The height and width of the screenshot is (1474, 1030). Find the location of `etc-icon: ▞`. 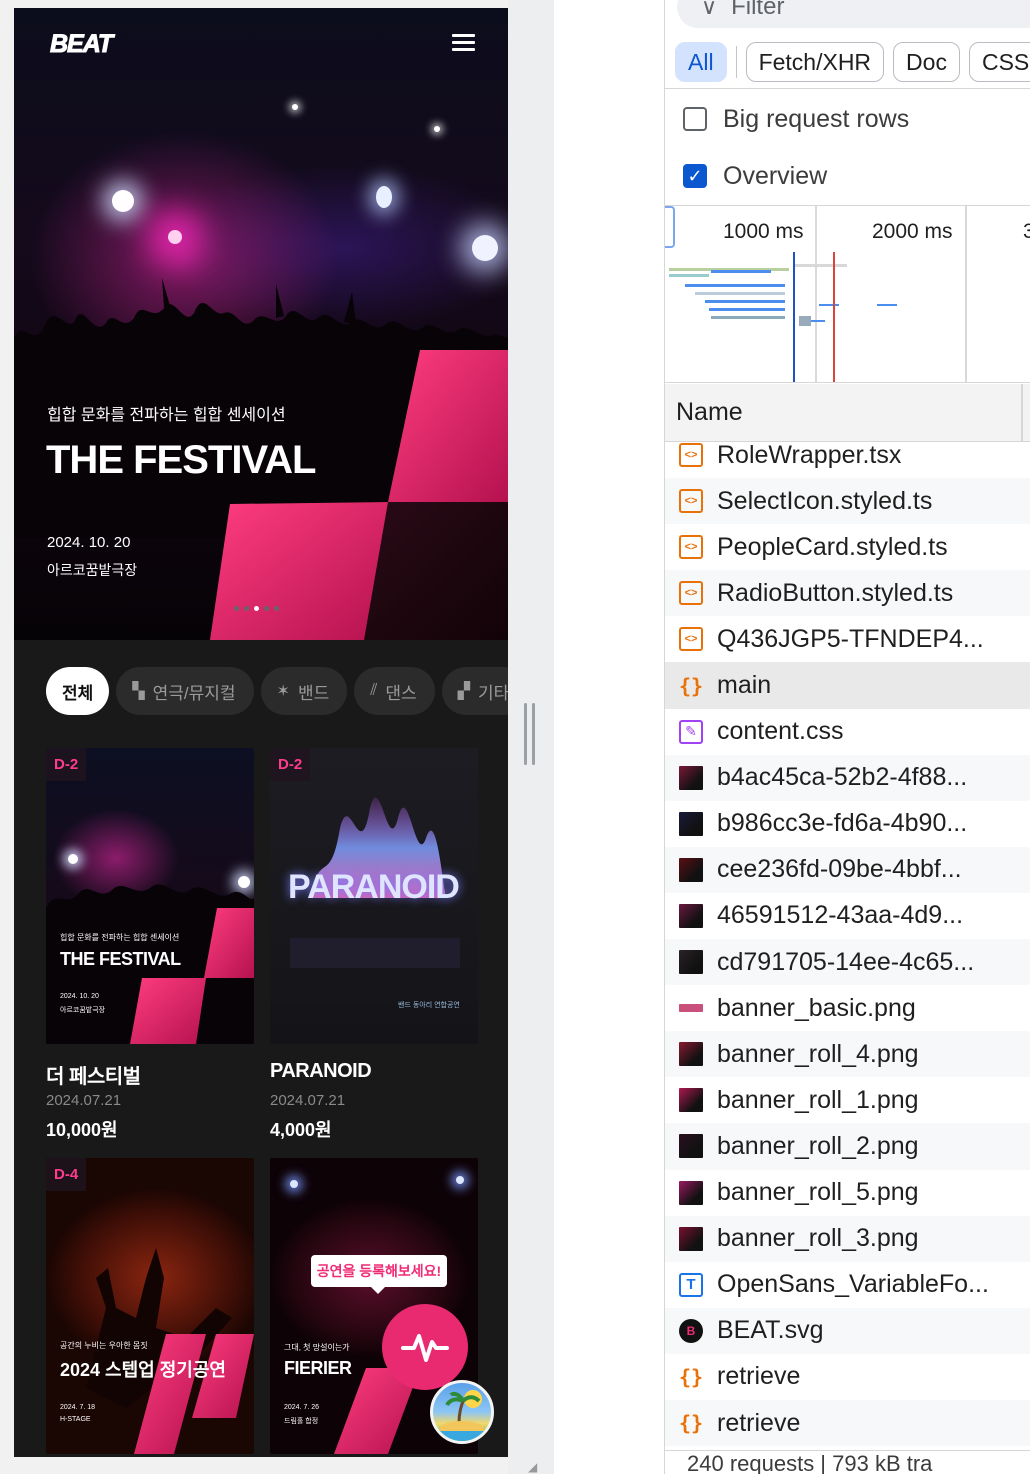

etc-icon: ▞ is located at coordinates (463, 691).